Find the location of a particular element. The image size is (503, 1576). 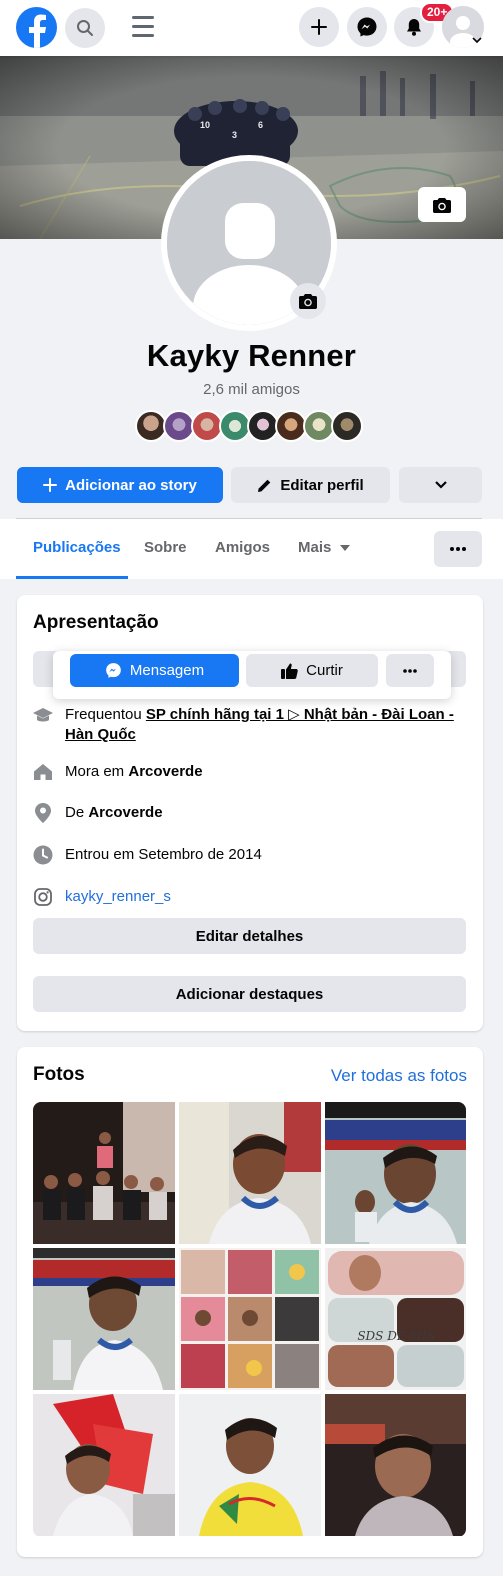

info-joined: Entrou em Setembro de 2014 is located at coordinates (248, 855).